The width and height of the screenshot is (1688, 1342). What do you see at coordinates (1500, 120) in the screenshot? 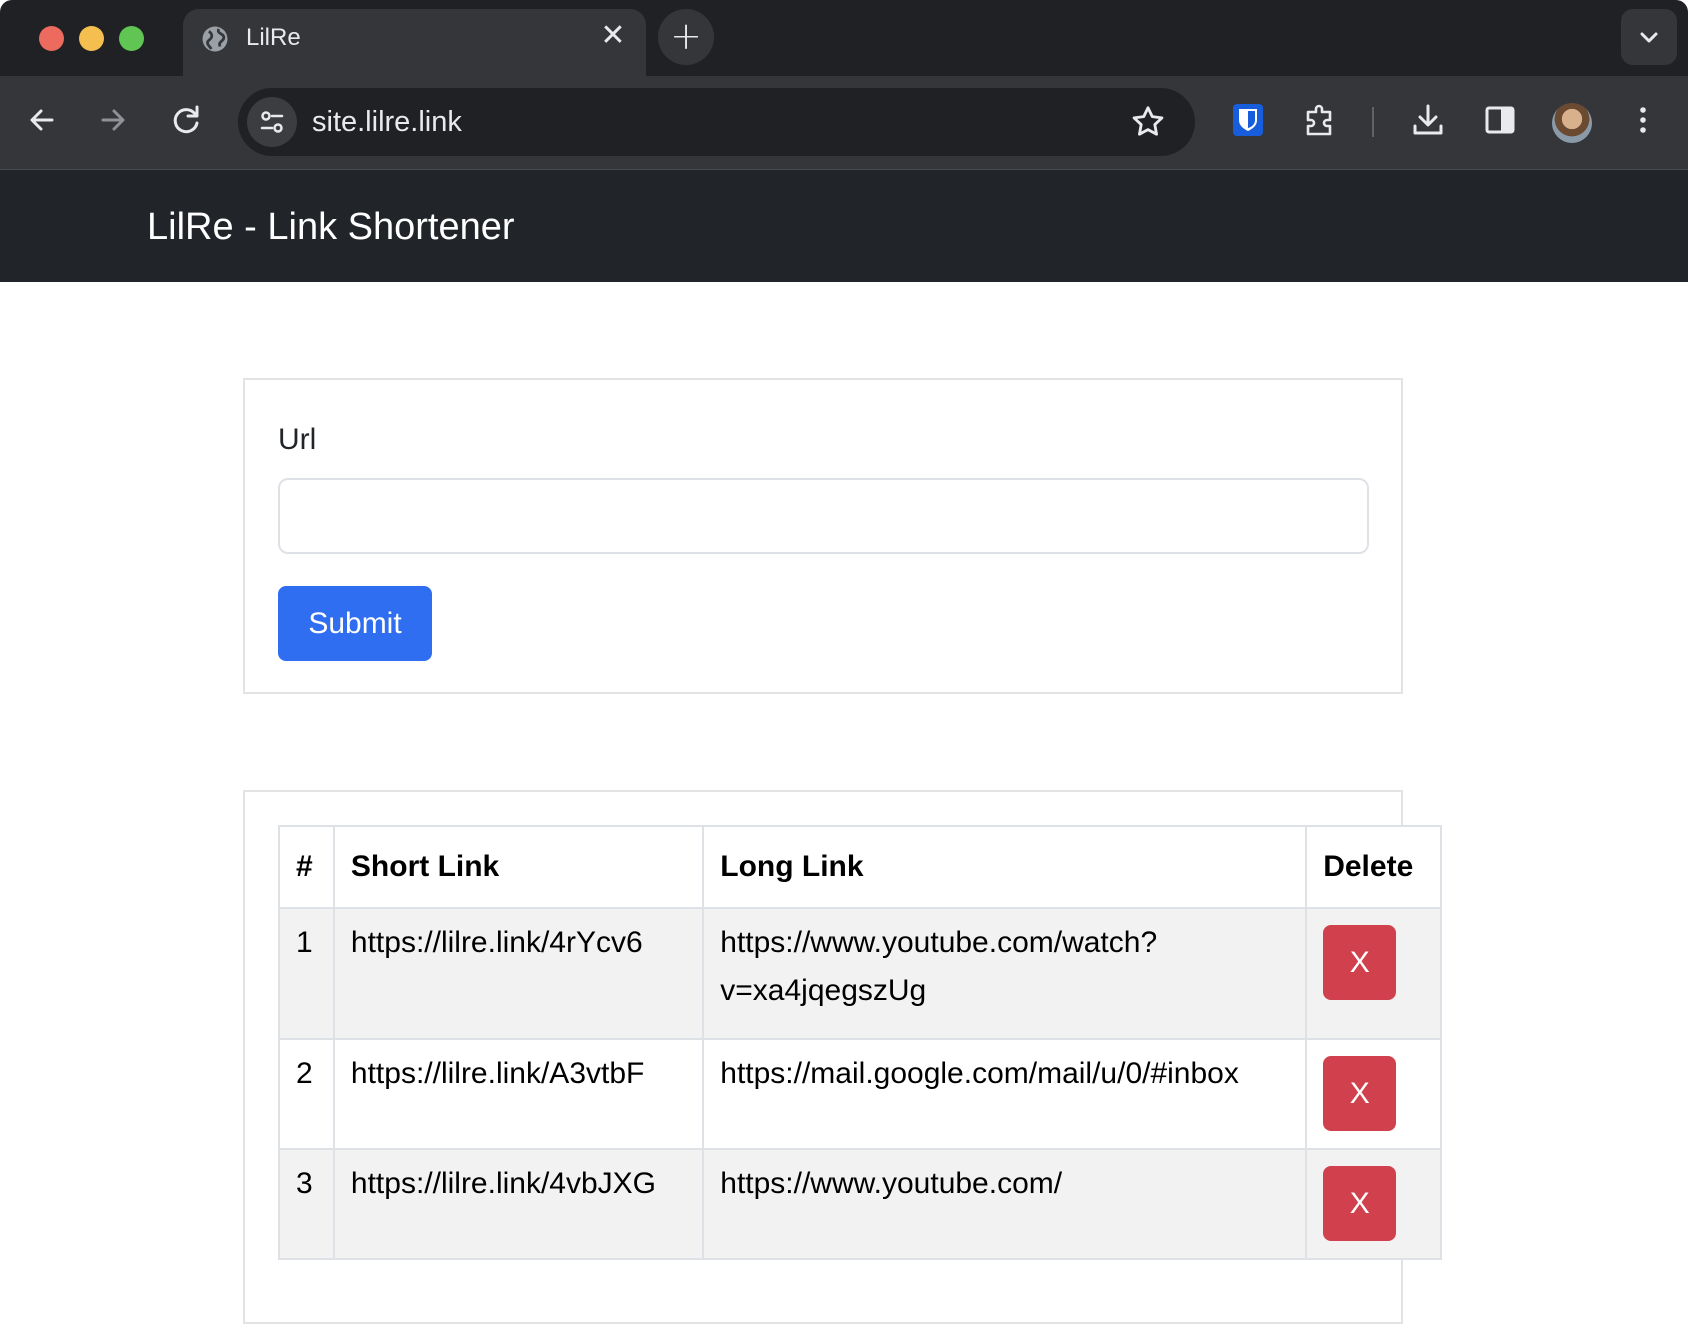
I see `side-panel-icon` at bounding box center [1500, 120].